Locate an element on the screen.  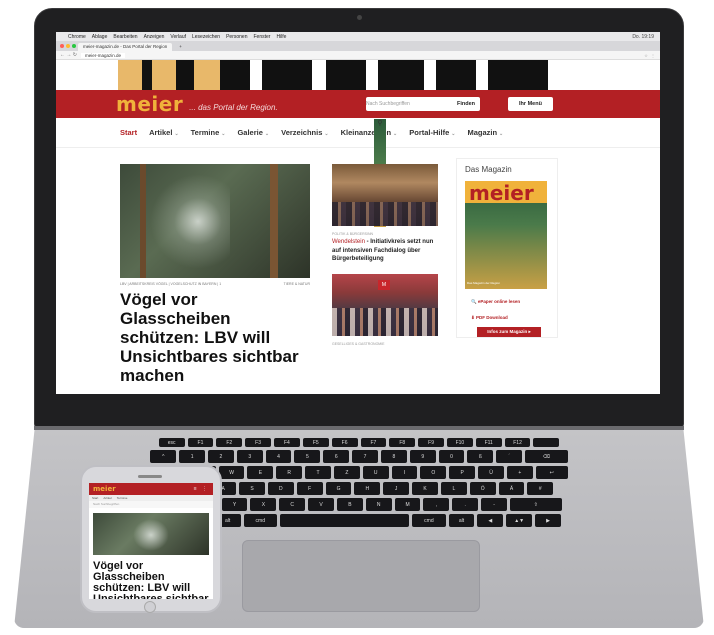
os-menu-item: Verlauf is located at coordinates (178, 37).